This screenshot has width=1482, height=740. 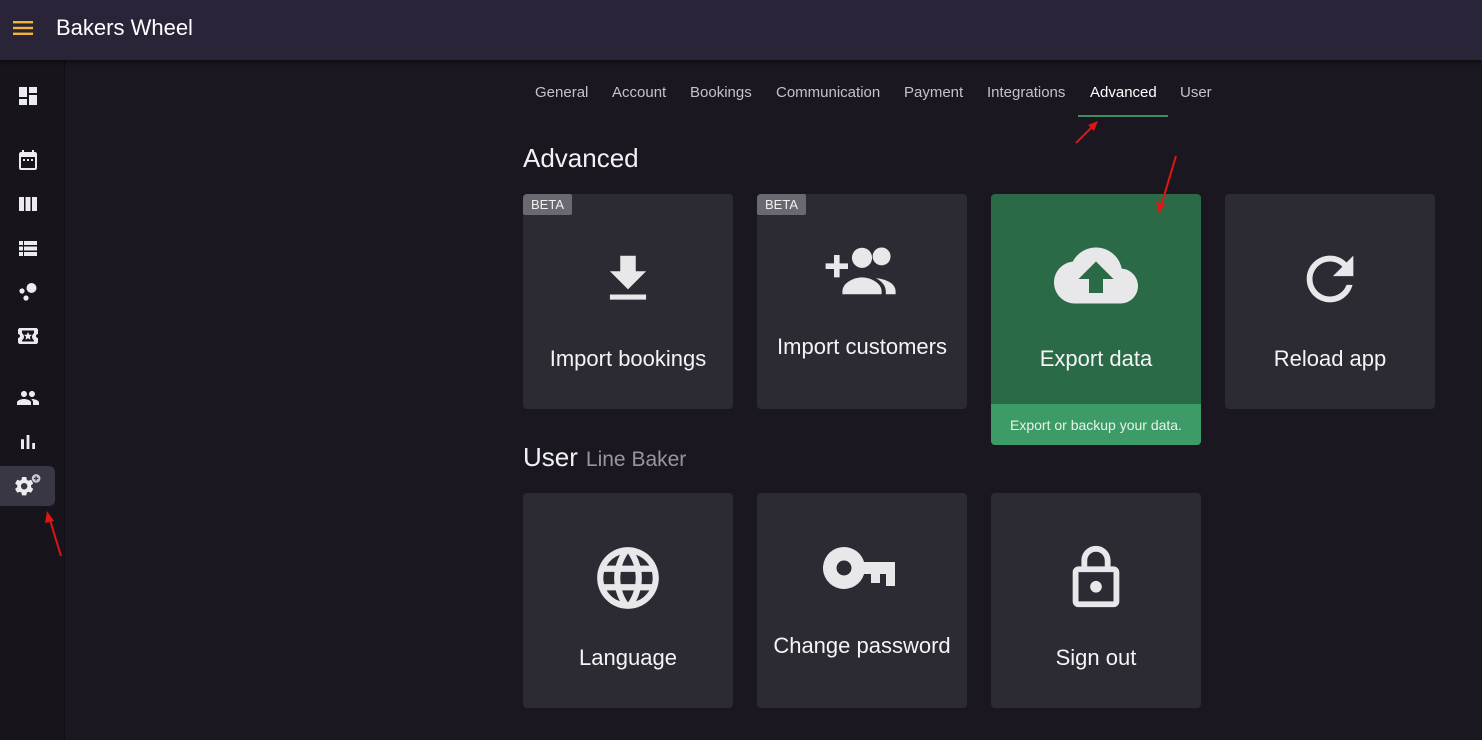 I want to click on tab-communication: Communication, so click(x=828, y=92).